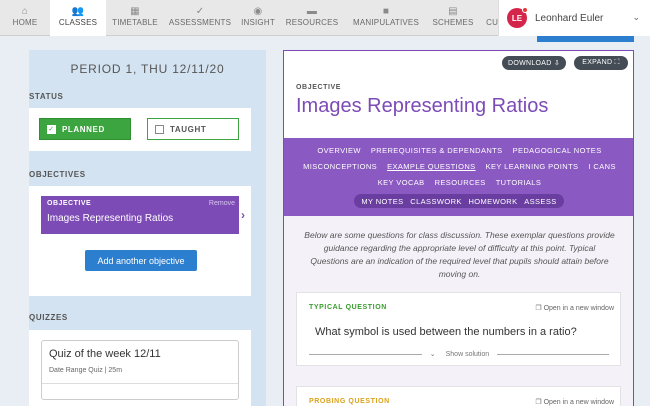 The height and width of the screenshot is (406, 650). What do you see at coordinates (601, 63) in the screenshot?
I see `expand-button: EXPAND ⛶` at bounding box center [601, 63].